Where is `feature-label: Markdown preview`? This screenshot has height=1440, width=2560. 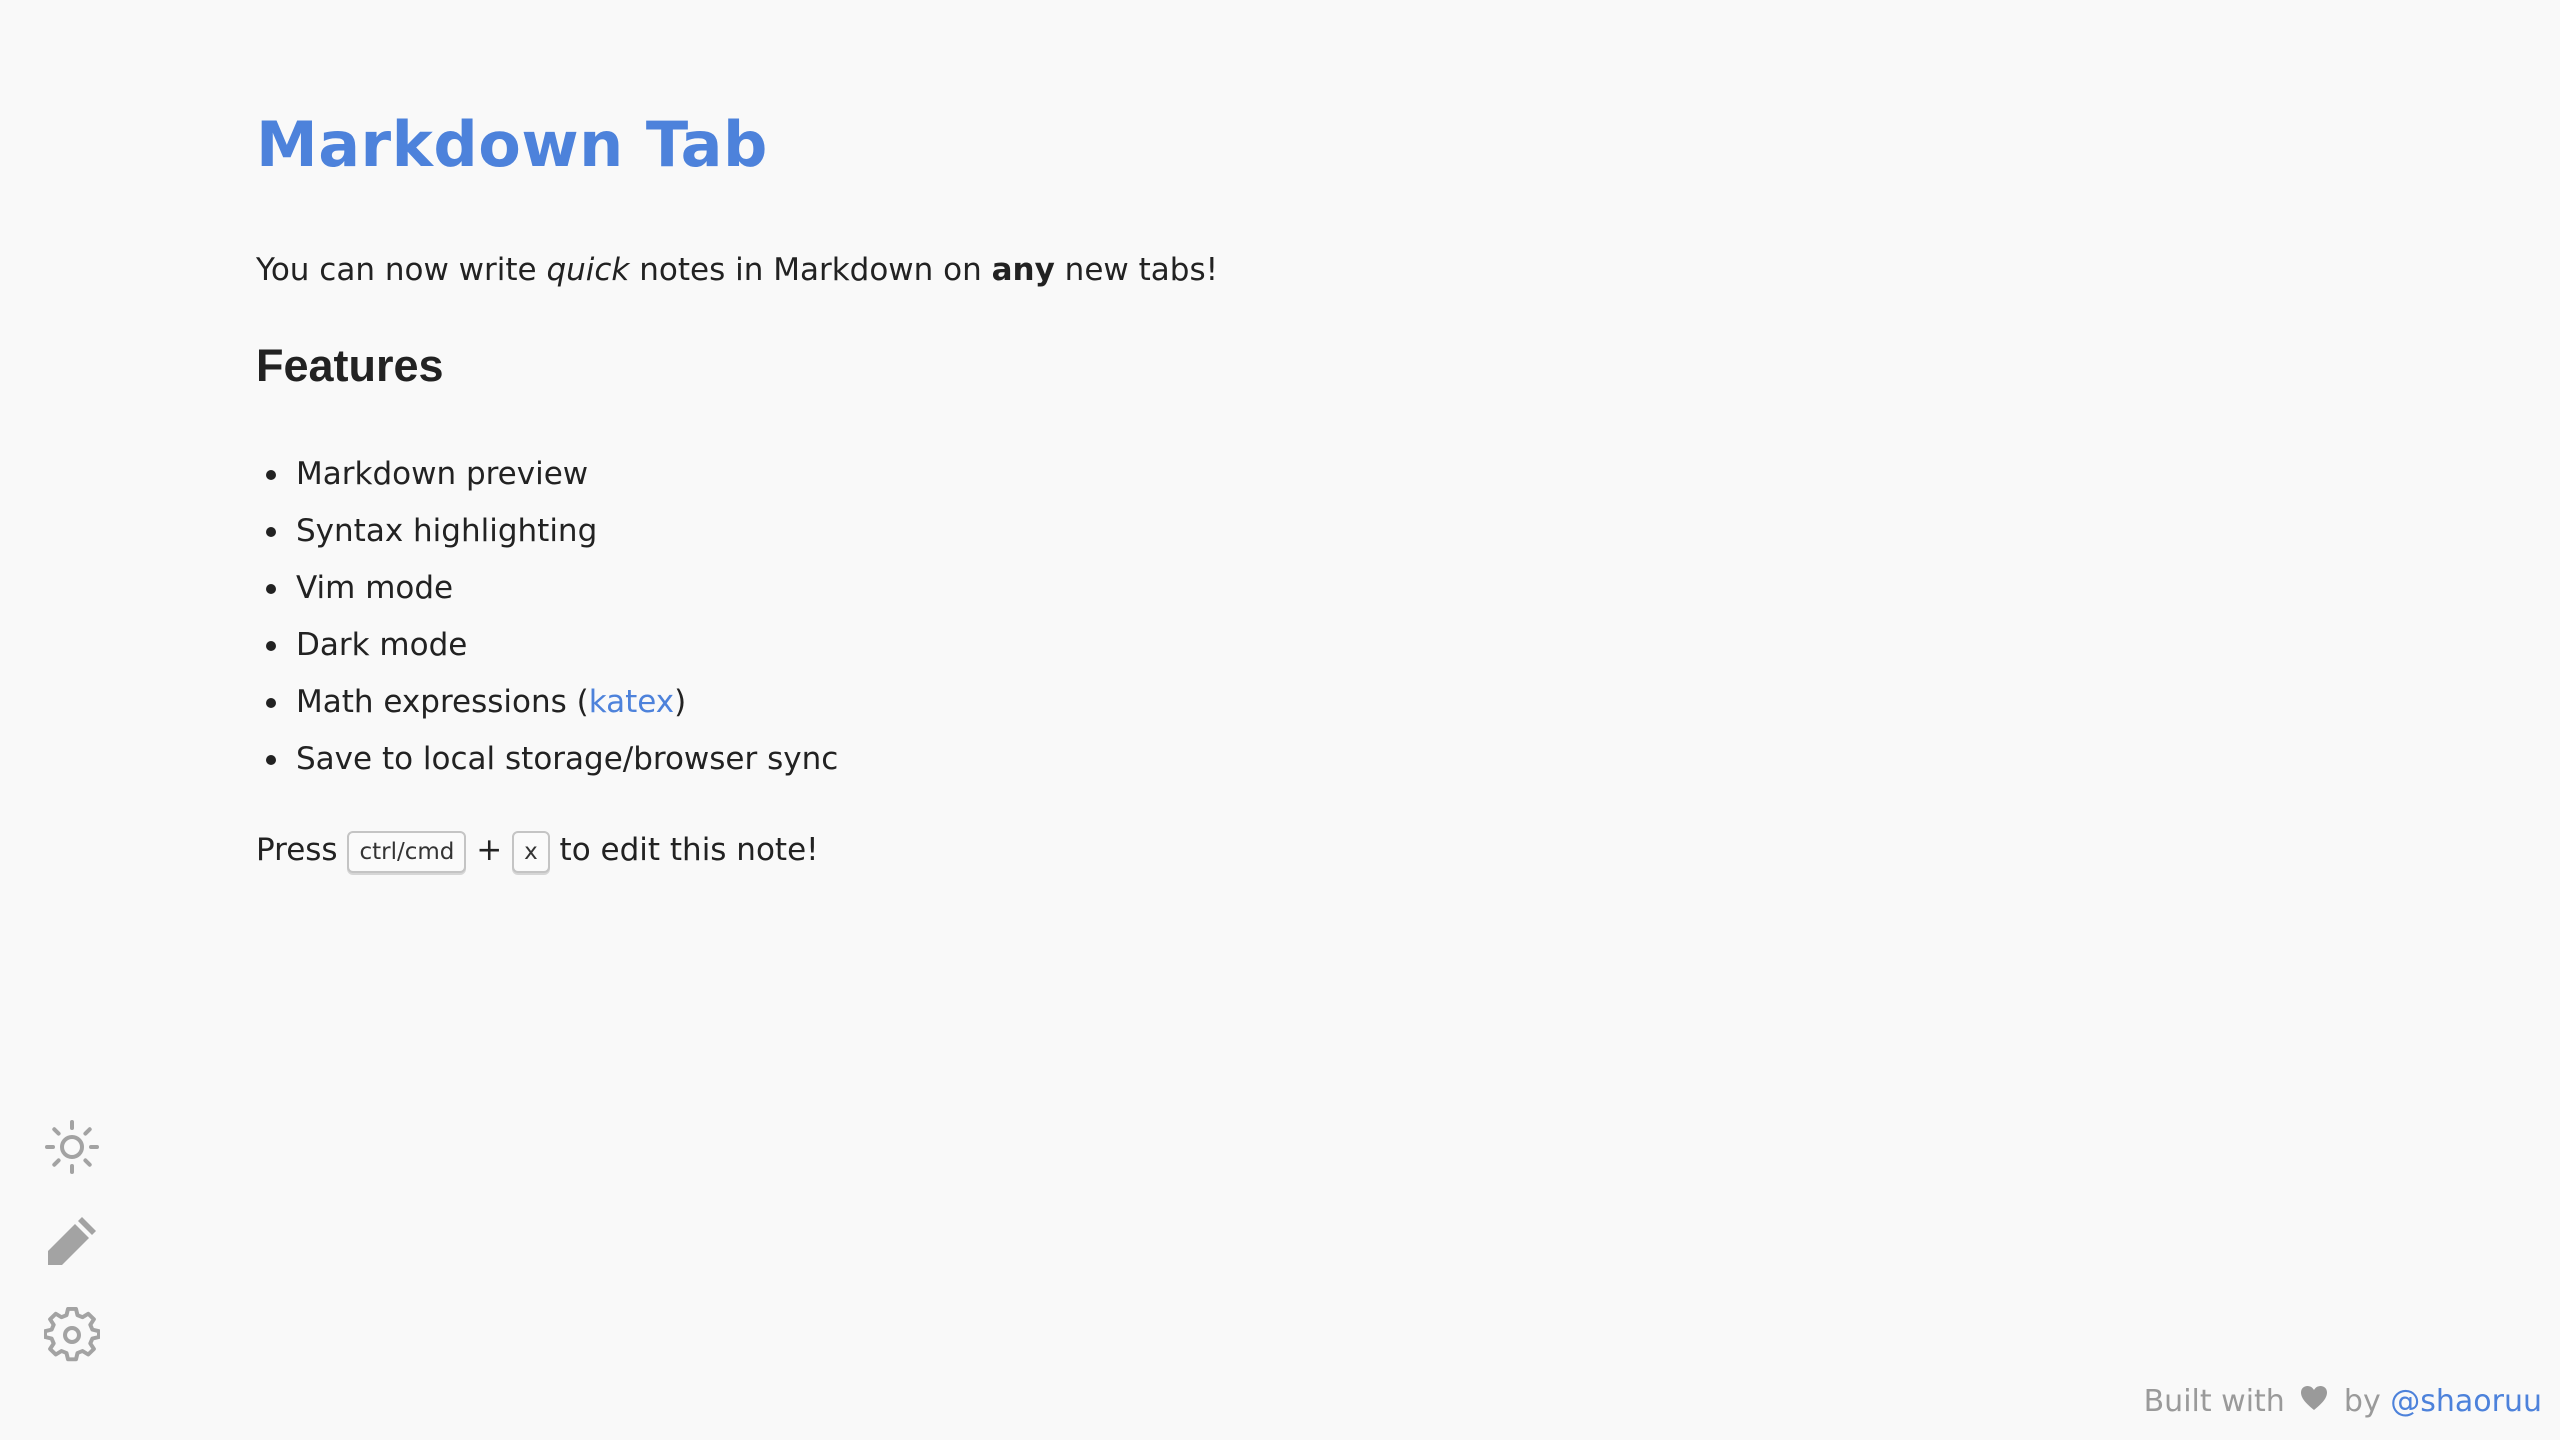
feature-label: Markdown preview is located at coordinates (442, 474).